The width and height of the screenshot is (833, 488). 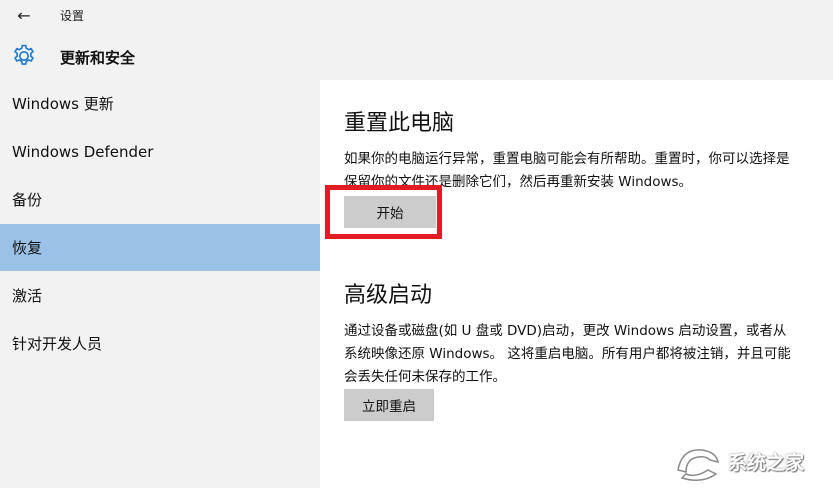 What do you see at coordinates (388, 295) in the screenshot?
I see `advanced-startup-heading: 高级启动` at bounding box center [388, 295].